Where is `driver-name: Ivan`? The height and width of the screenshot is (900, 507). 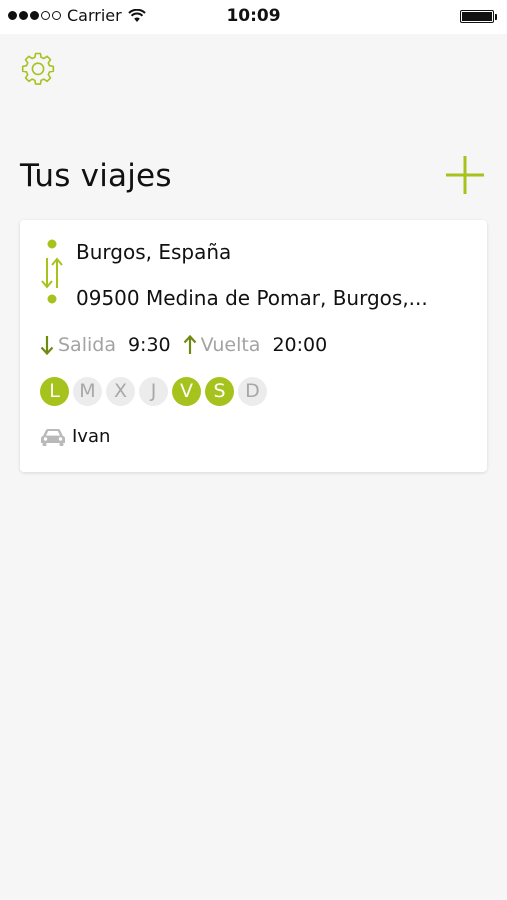 driver-name: Ivan is located at coordinates (91, 436).